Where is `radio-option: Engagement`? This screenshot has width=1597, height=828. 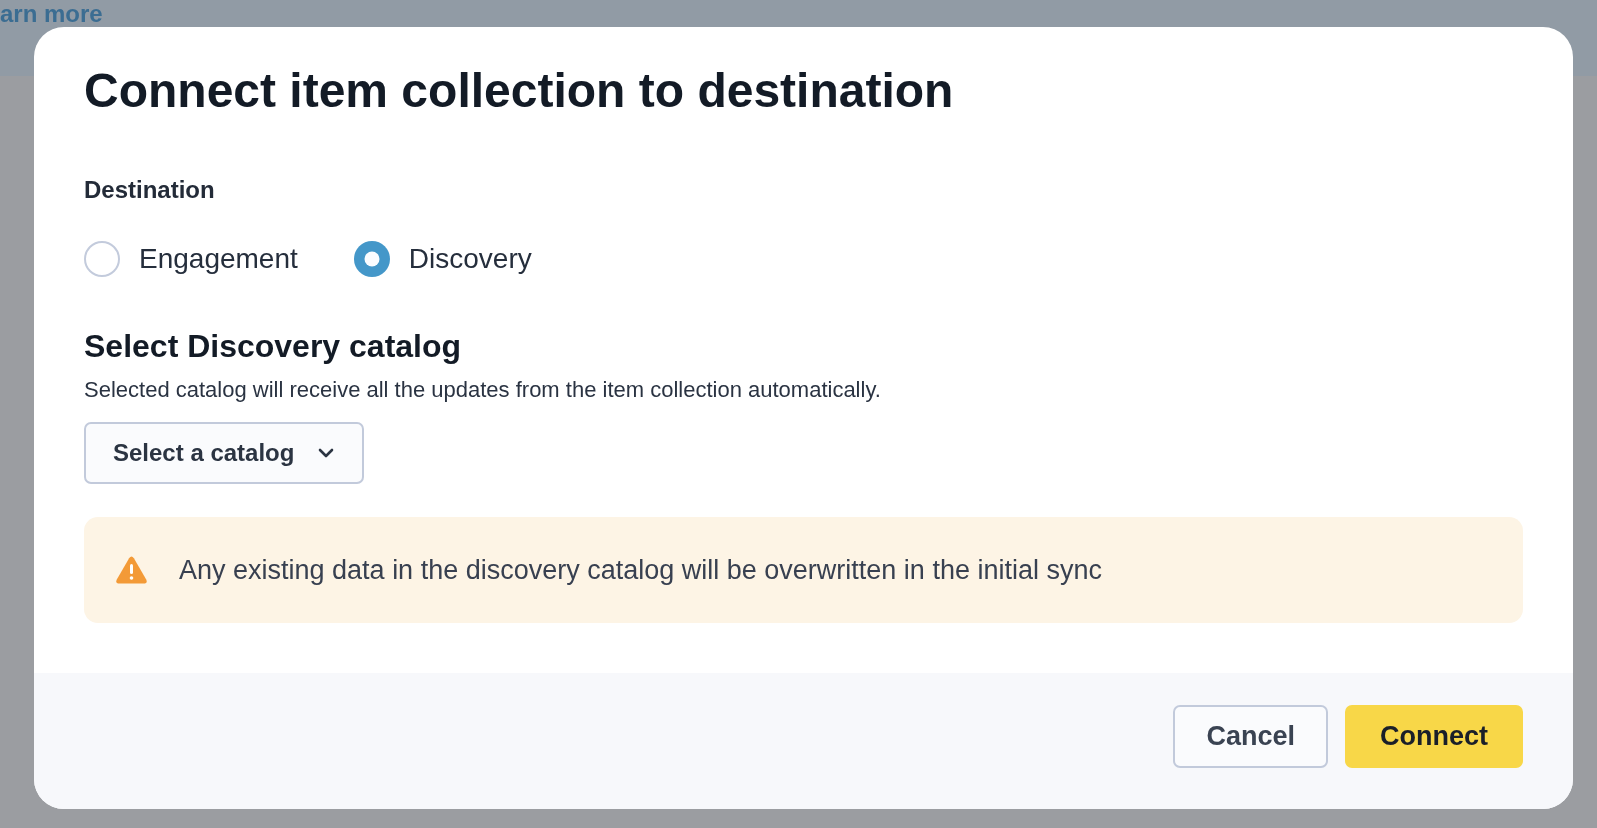
radio-option: Engagement is located at coordinates (191, 259).